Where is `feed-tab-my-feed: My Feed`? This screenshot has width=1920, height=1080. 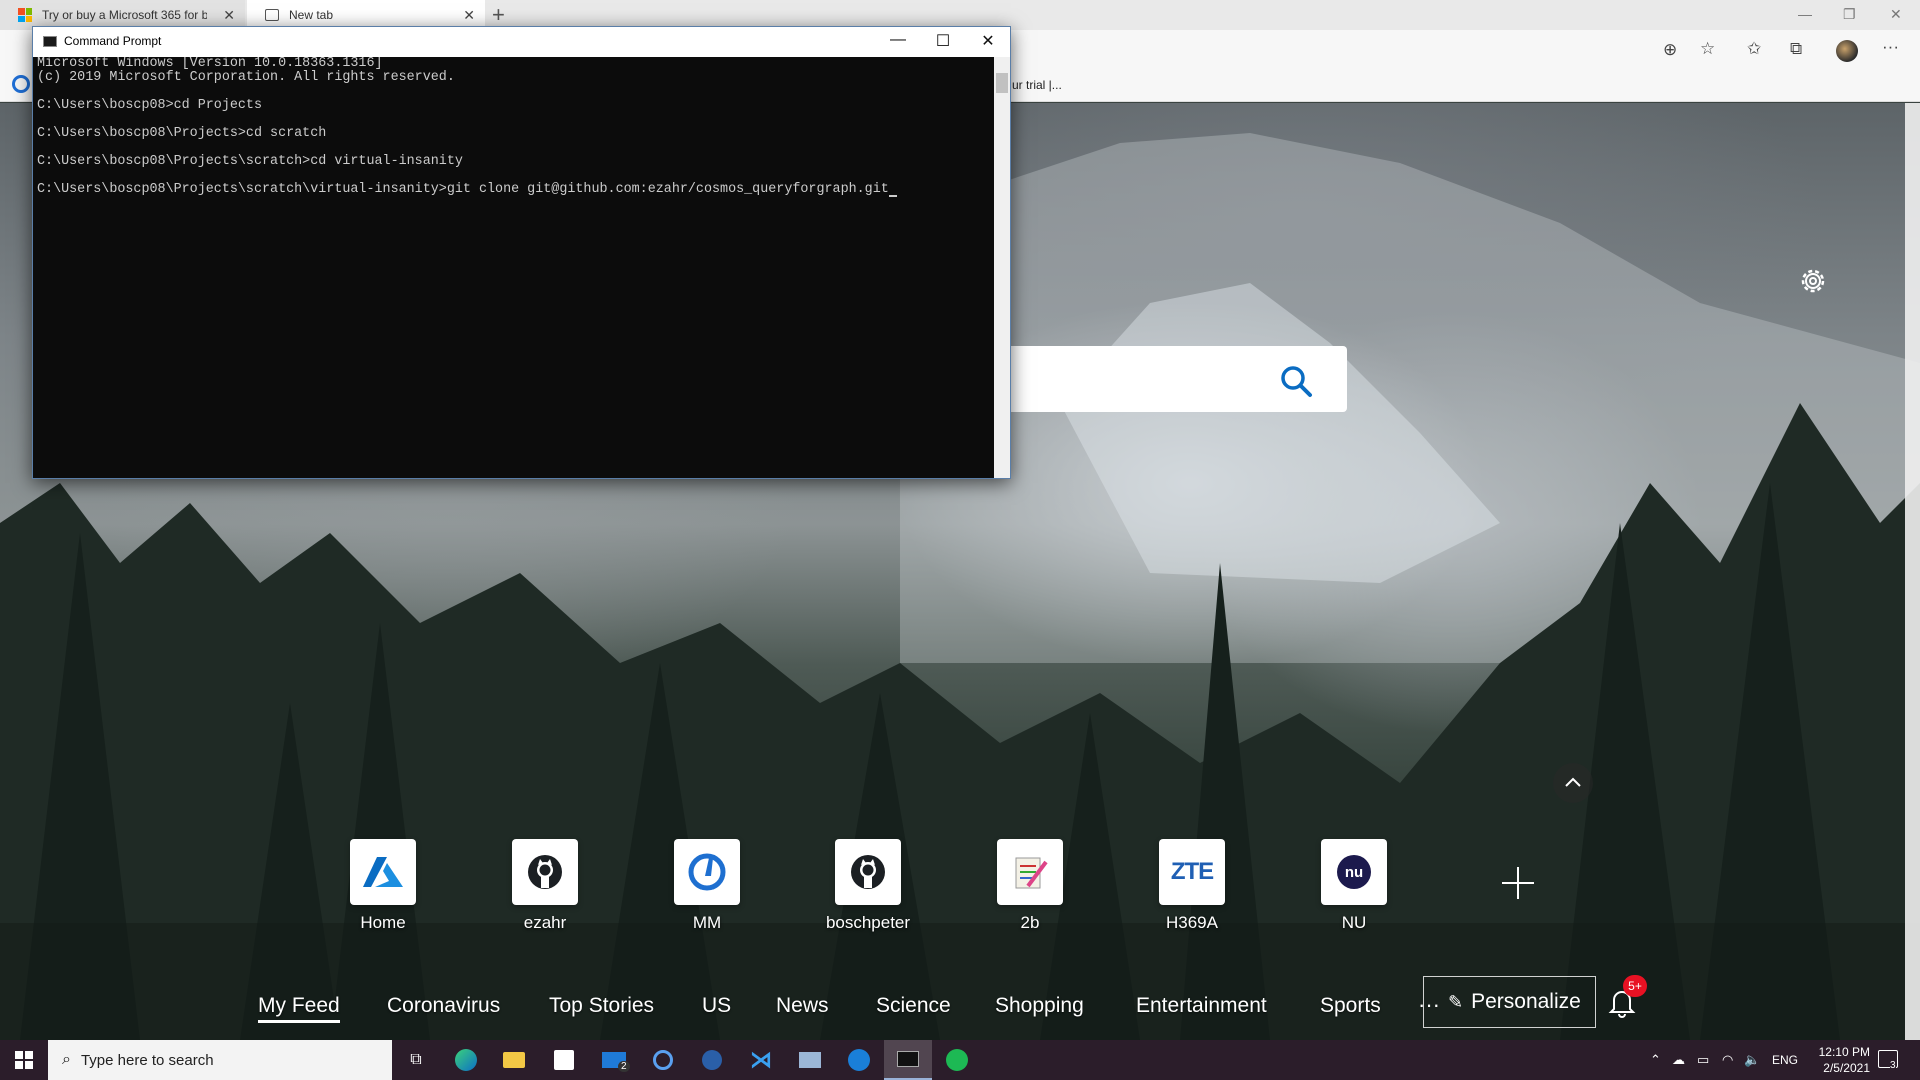
feed-tab-my-feed: My Feed is located at coordinates (299, 1008).